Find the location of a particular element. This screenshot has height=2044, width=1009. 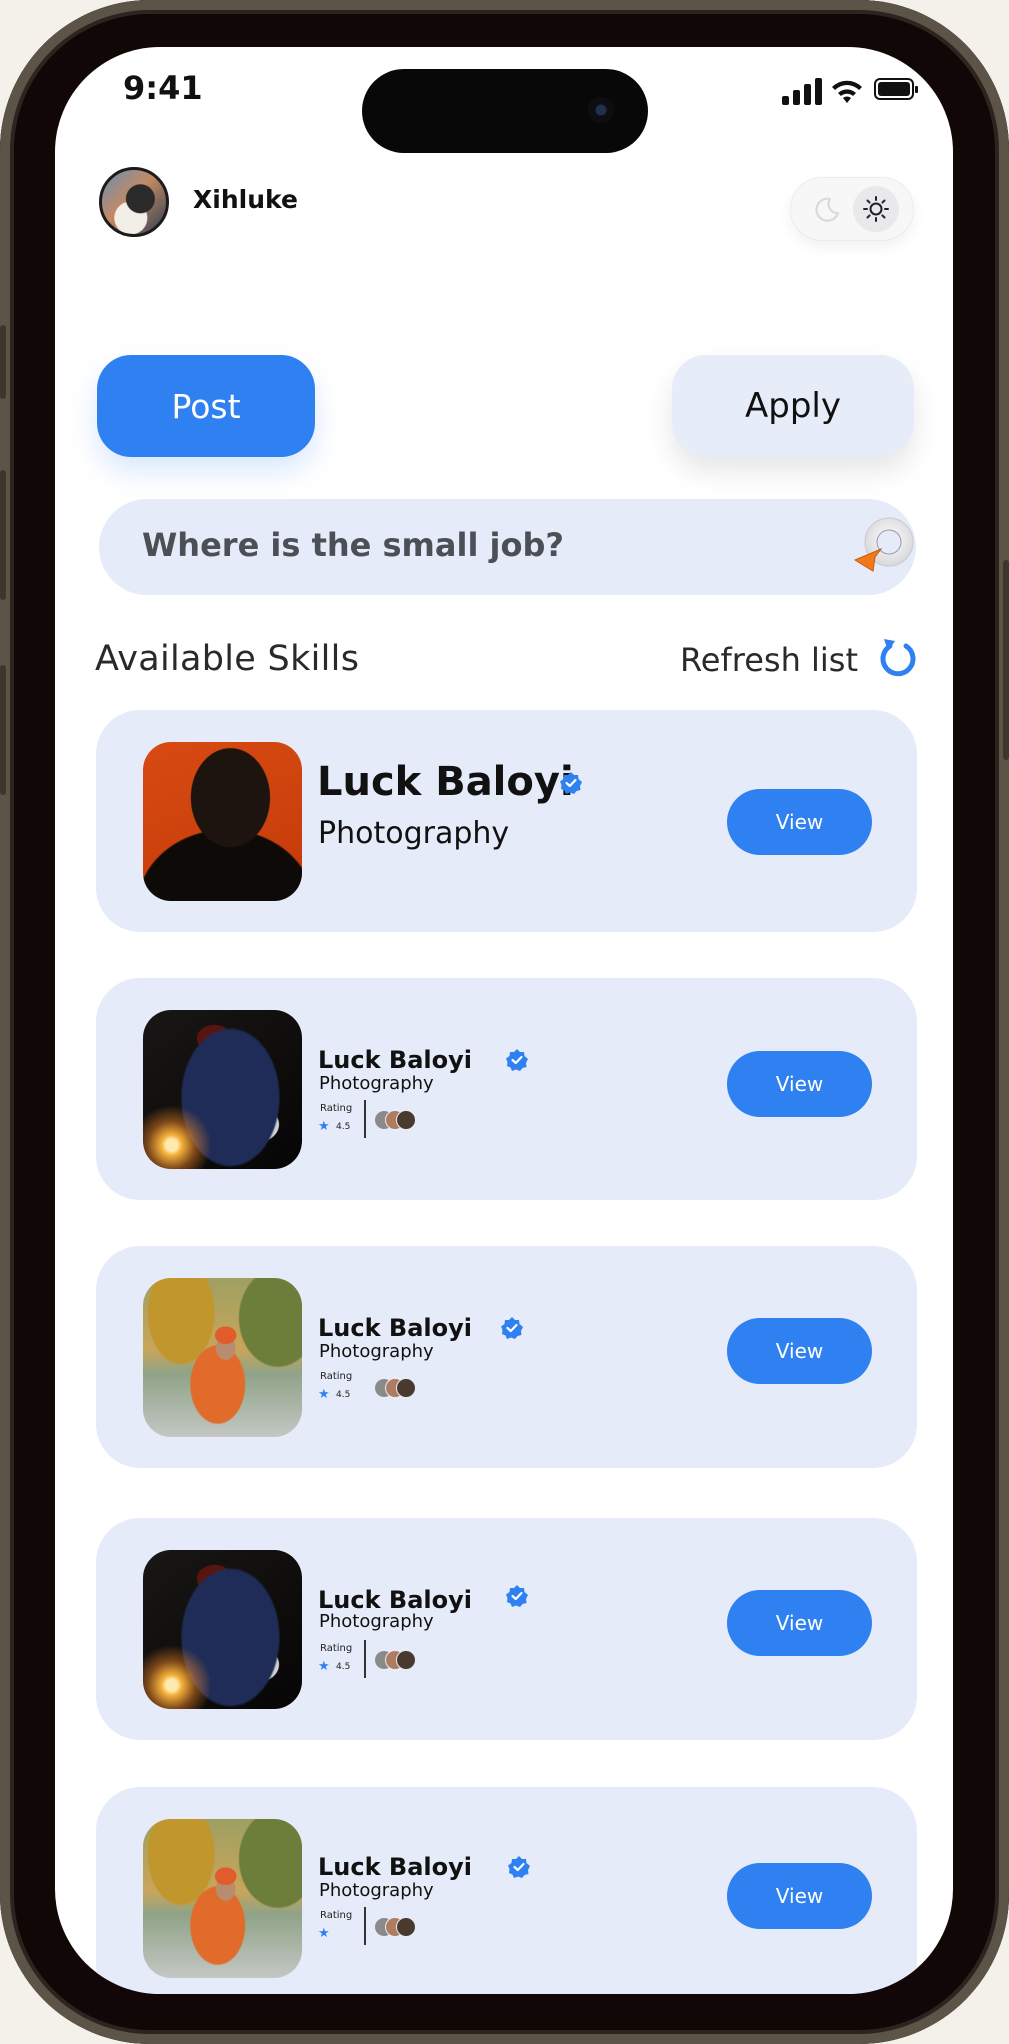

action-button is located at coordinates (3, 362).